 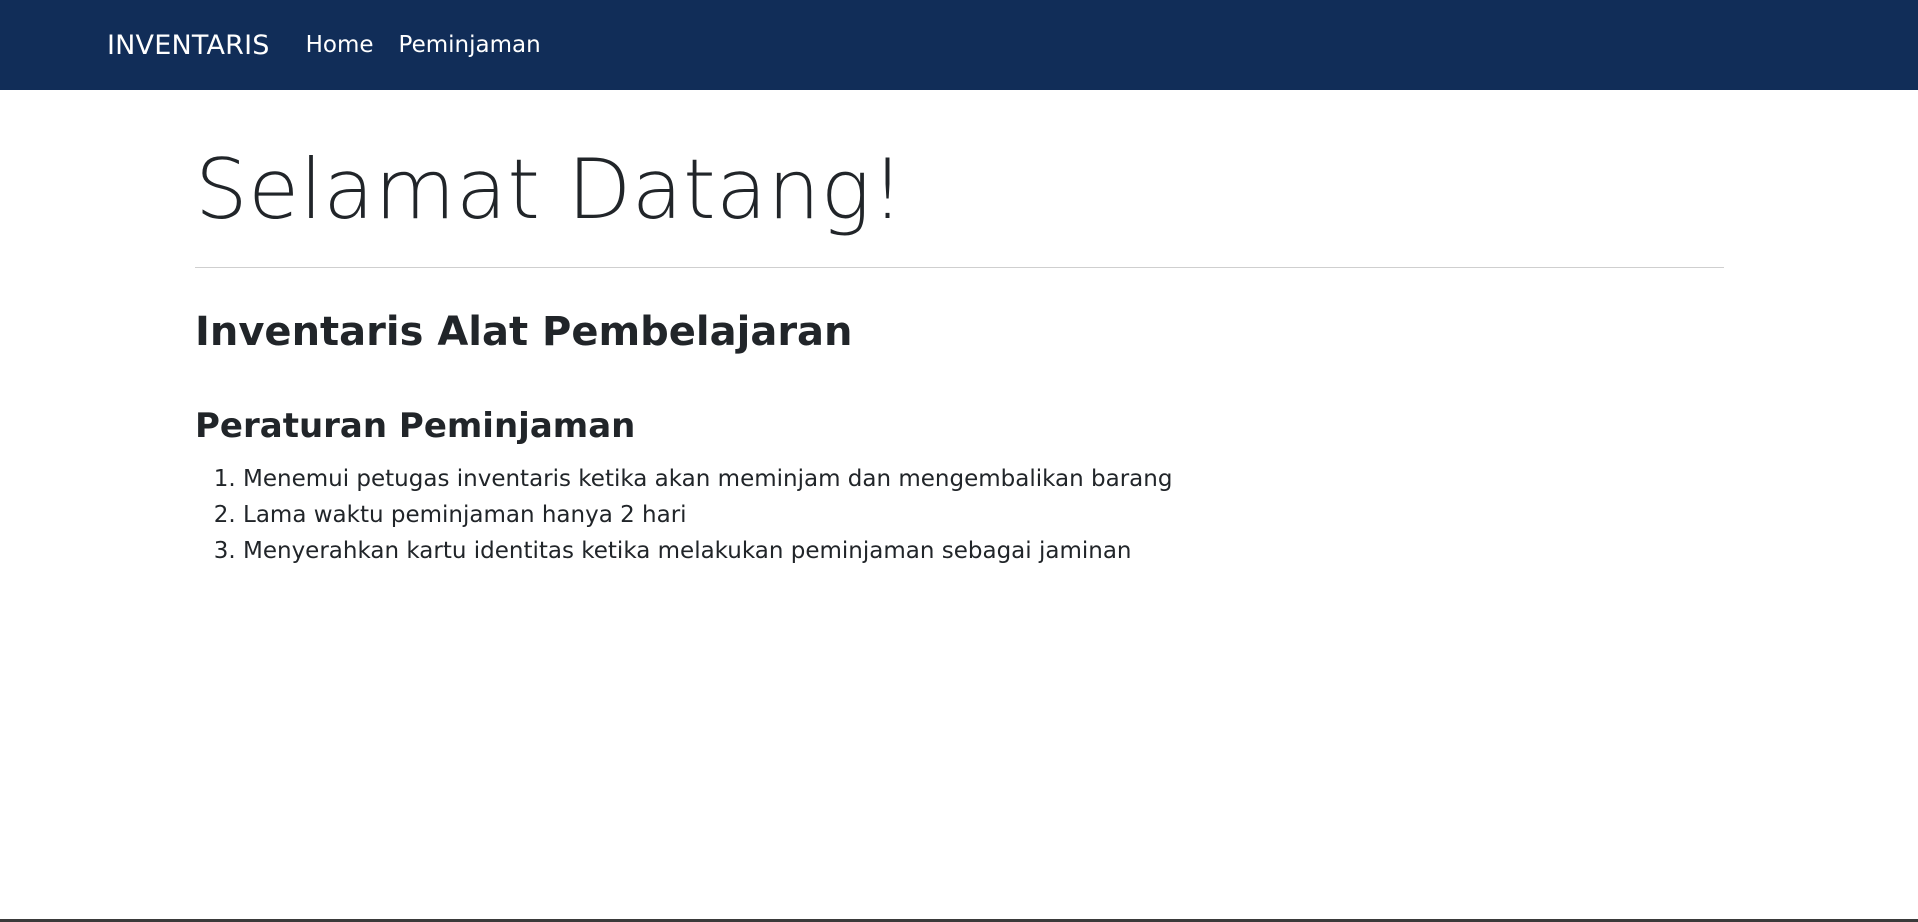 What do you see at coordinates (959, 268) in the screenshot?
I see `divider` at bounding box center [959, 268].